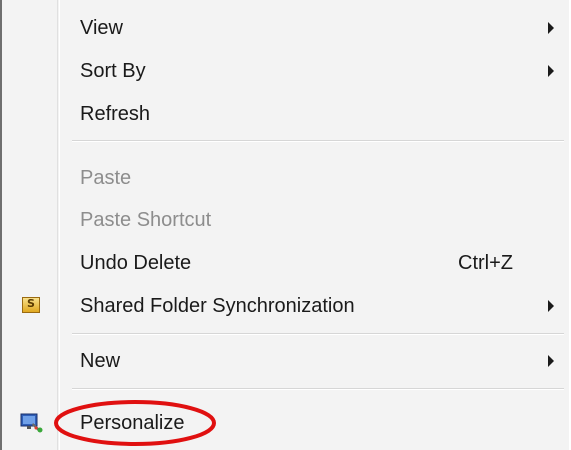  I want to click on menu-item-refresh: Refresh, so click(285, 114).